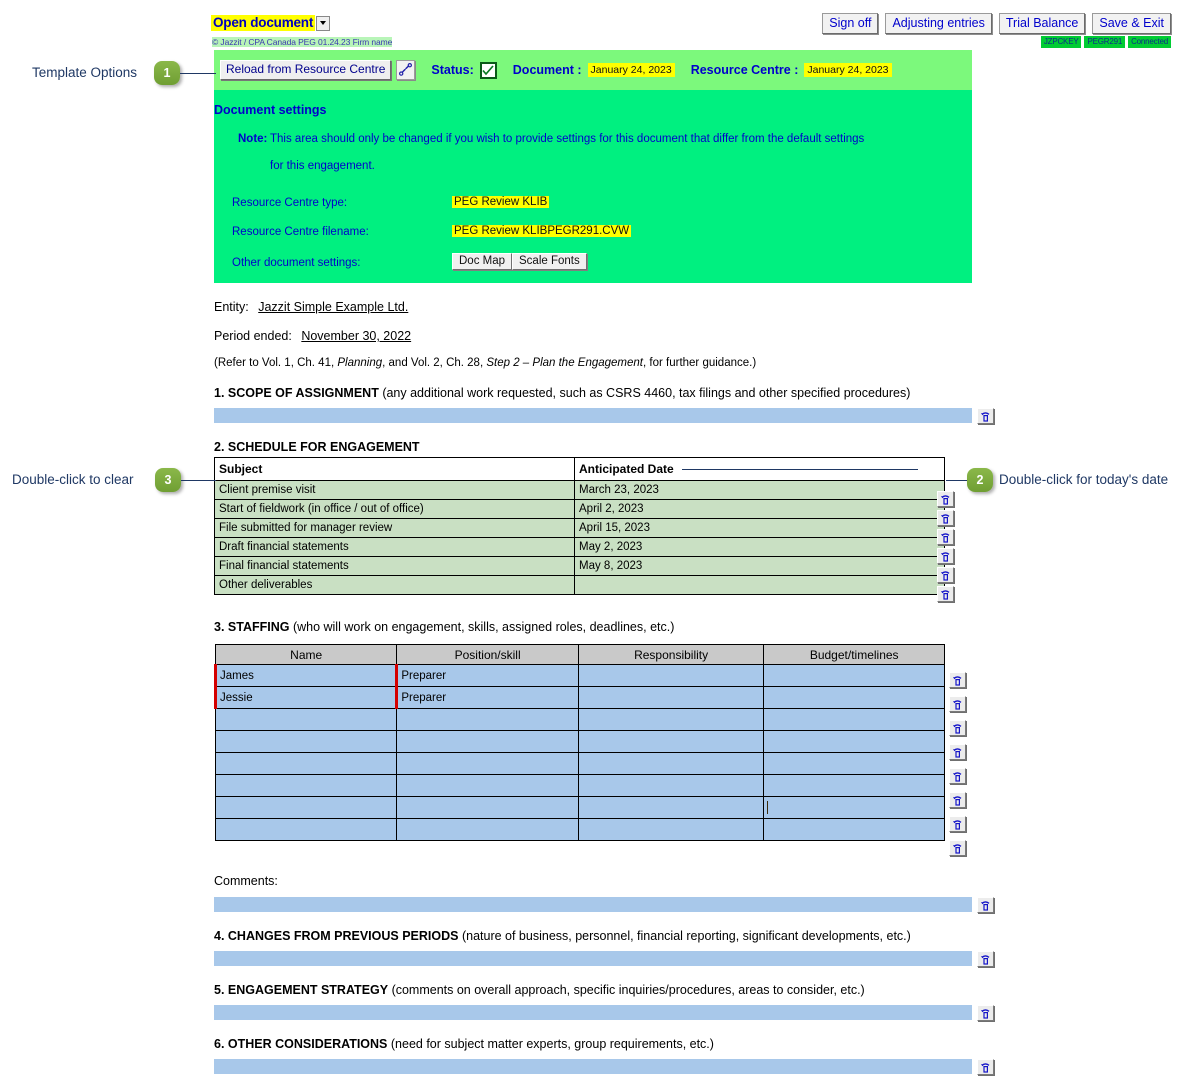 This screenshot has height=1092, width=1195. What do you see at coordinates (394, 528) in the screenshot?
I see `schedule-subject: File submitted for manager review` at bounding box center [394, 528].